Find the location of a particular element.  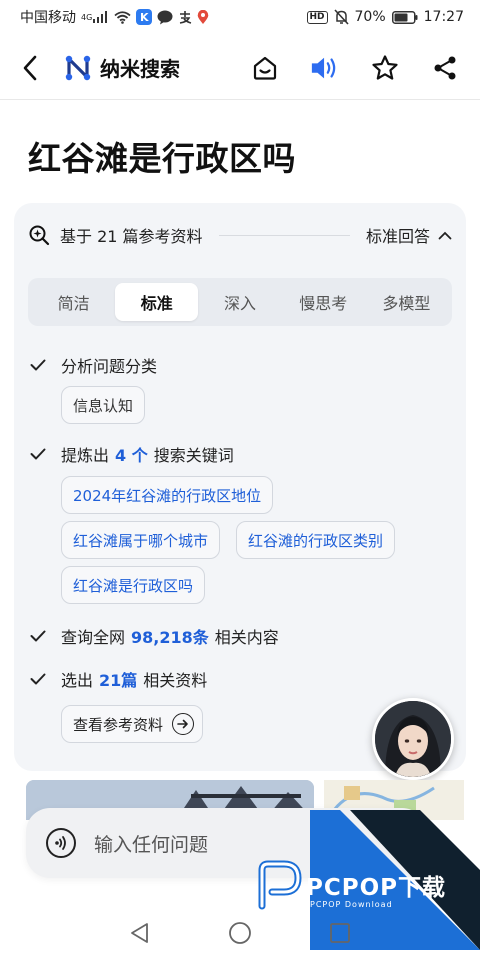

divider is located at coordinates (284, 235).